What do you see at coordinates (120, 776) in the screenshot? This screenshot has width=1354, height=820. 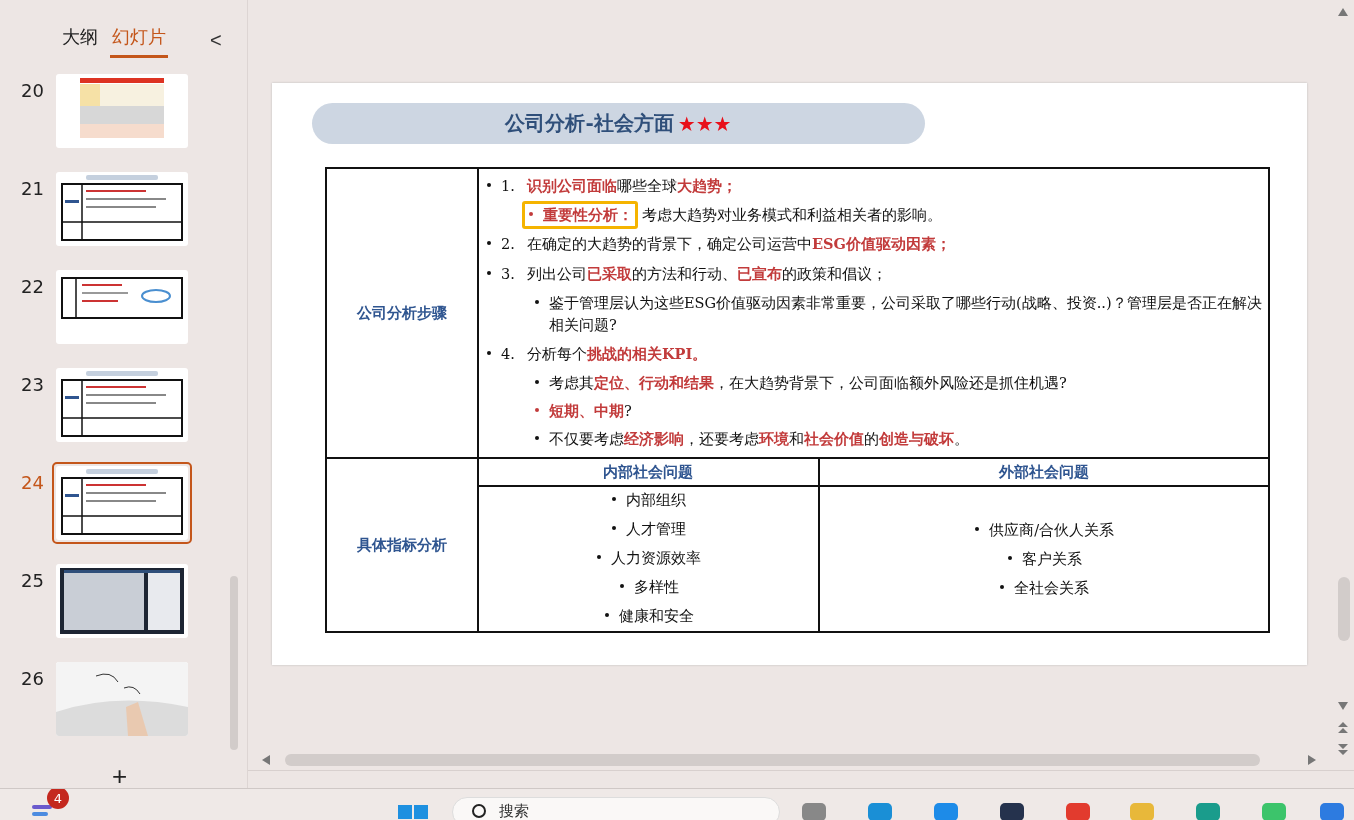 I see `new-slide-button: +` at bounding box center [120, 776].